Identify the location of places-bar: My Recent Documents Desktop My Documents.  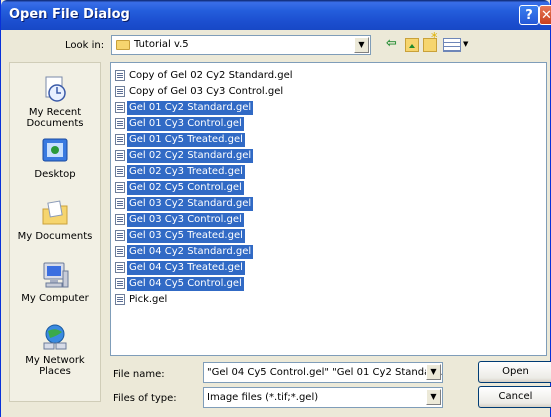
(55, 232).